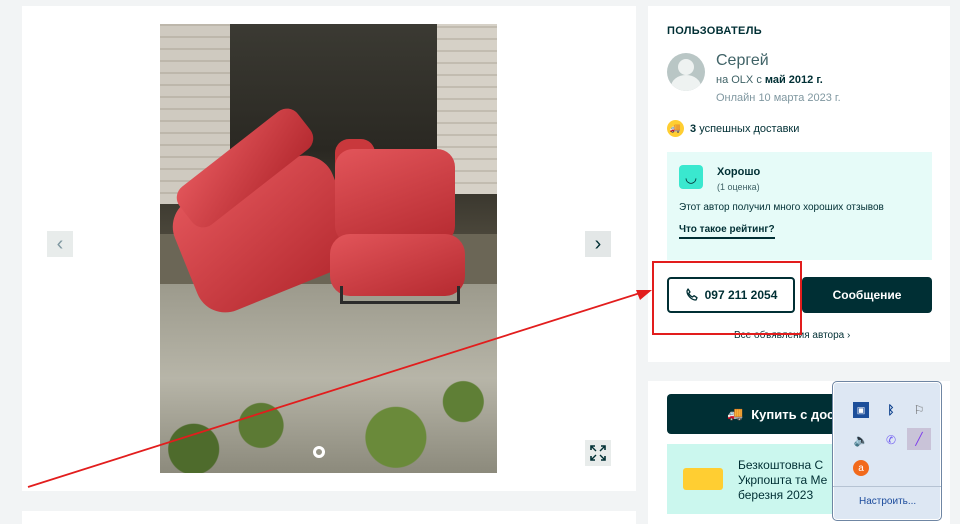 The width and height of the screenshot is (960, 524). I want to click on flag-icon: ⚐, so click(919, 410).